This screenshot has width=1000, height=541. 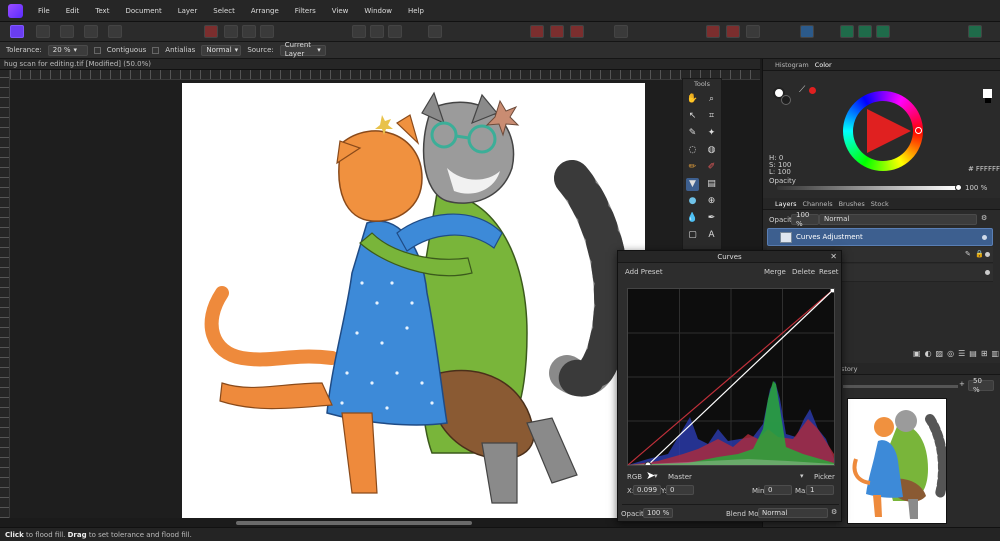 I want to click on lasso-tool-icon: ◌, so click(x=692, y=150).